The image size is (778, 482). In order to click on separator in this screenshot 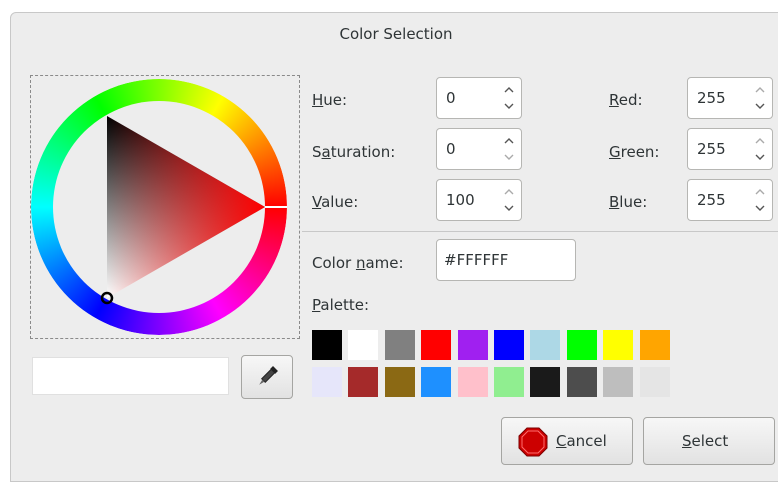, I will do `click(540, 231)`.